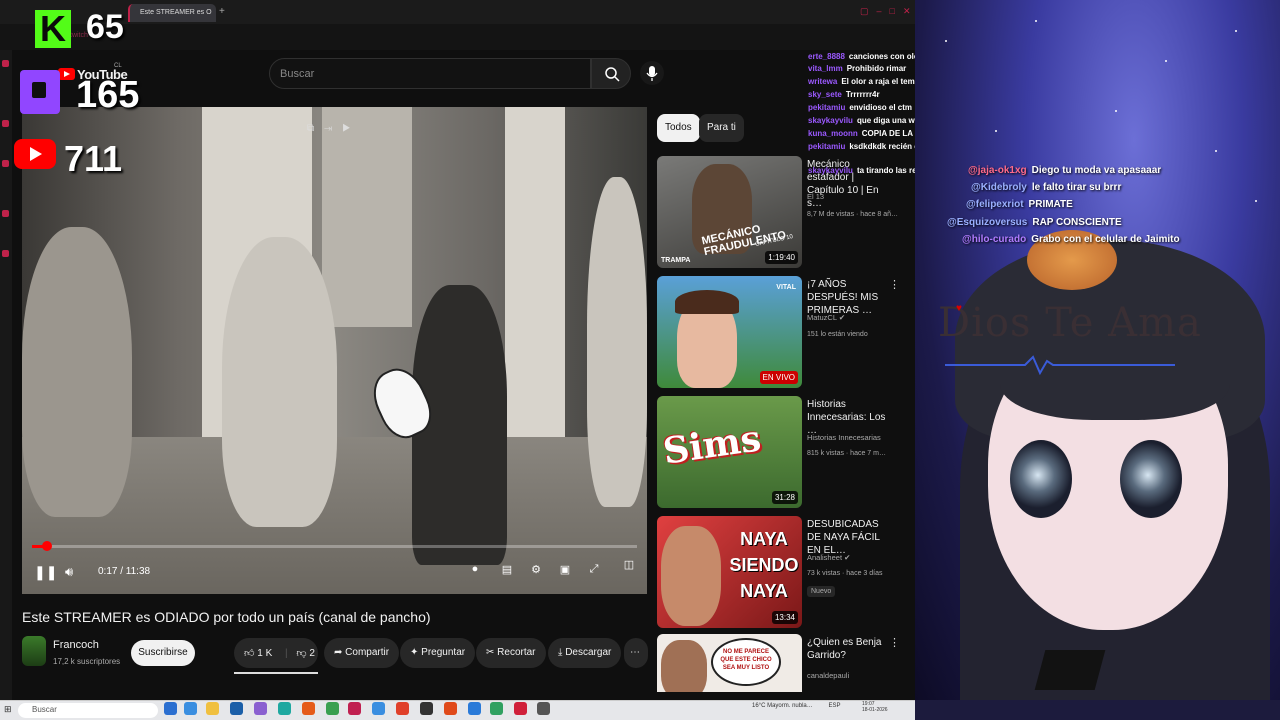 Image resolution: width=1280 pixels, height=720 pixels. What do you see at coordinates (536, 571) in the screenshot?
I see `settings-gear-icon: ⚙` at bounding box center [536, 571].